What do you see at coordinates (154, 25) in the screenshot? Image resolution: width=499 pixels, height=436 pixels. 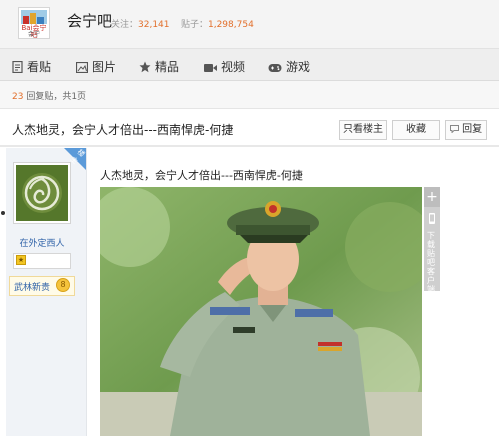 I see `follow-count: 32,141` at bounding box center [154, 25].